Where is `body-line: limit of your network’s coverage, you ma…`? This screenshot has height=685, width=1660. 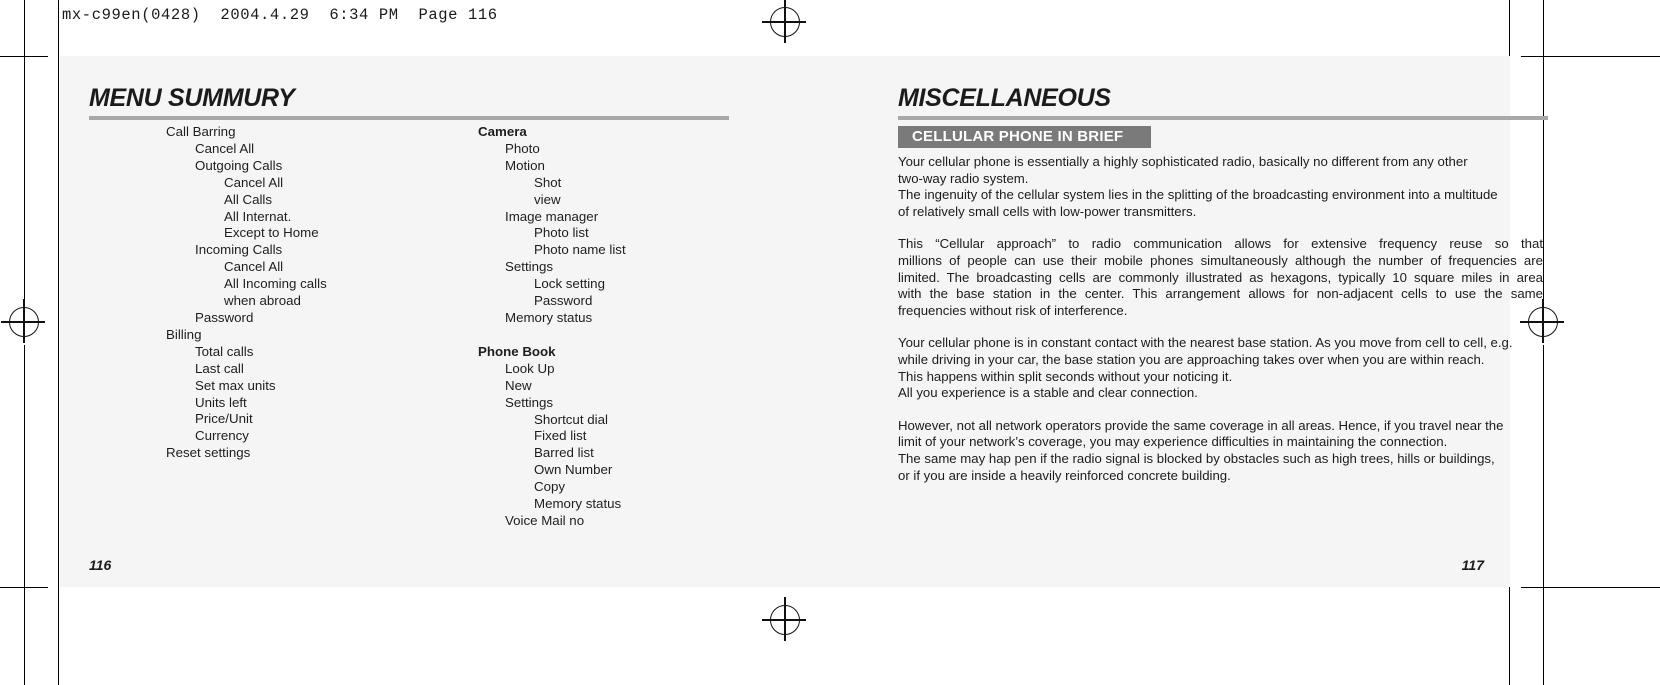 body-line: limit of your network’s coverage, you ma… is located at coordinates (1173, 442).